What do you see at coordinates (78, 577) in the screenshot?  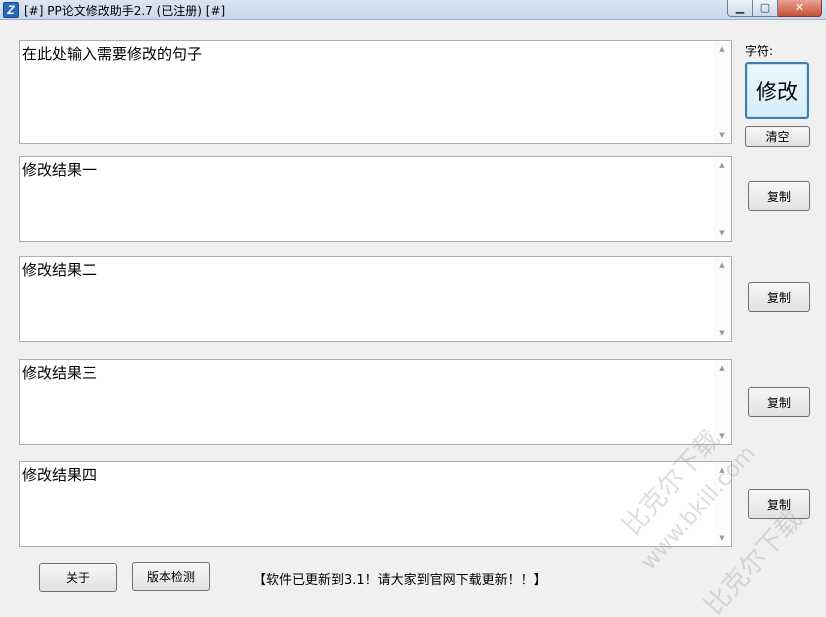 I see `about-button: 关于` at bounding box center [78, 577].